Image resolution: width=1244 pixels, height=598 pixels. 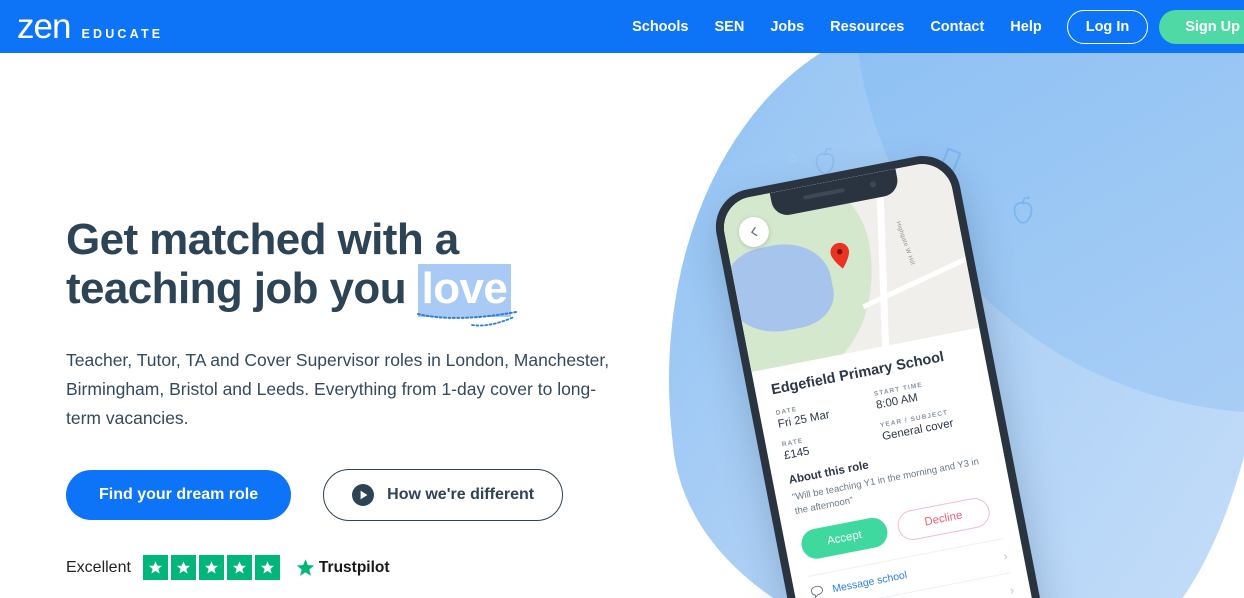 I want to click on chevron-left-icon, so click(x=754, y=231).